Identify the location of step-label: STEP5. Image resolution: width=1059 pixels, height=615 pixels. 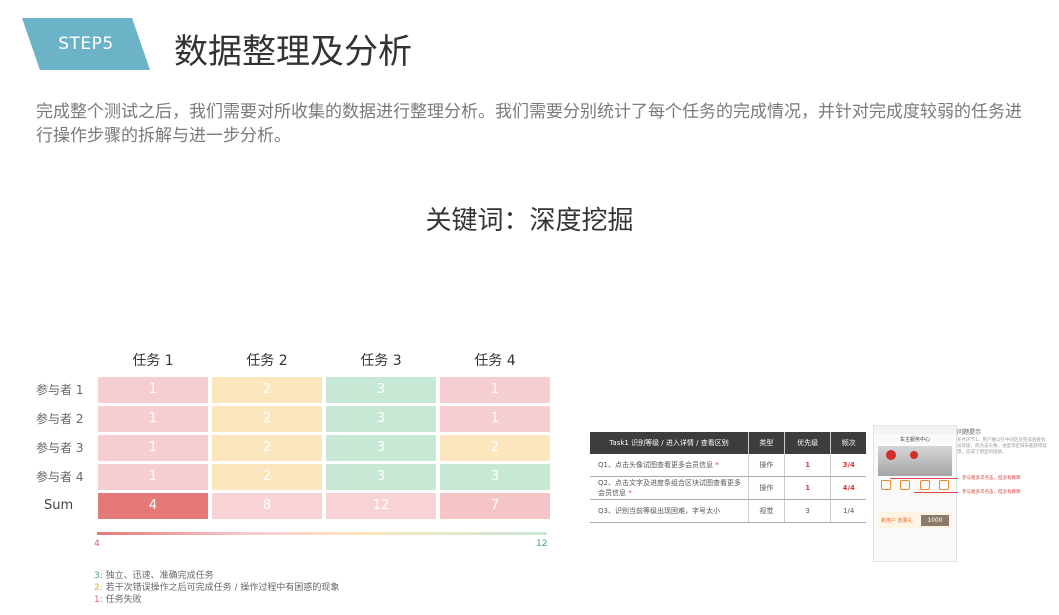
(86, 44).